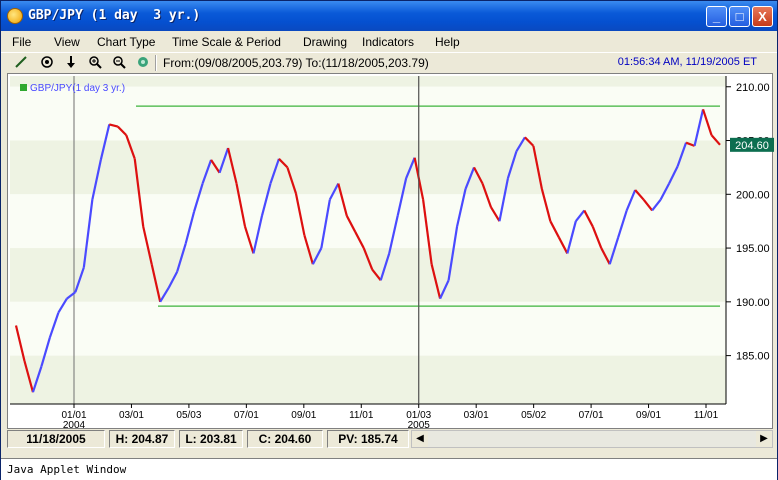 The width and height of the screenshot is (778, 480). What do you see at coordinates (533, 415) in the screenshot?
I see `x-tick-label: 05/02` at bounding box center [533, 415].